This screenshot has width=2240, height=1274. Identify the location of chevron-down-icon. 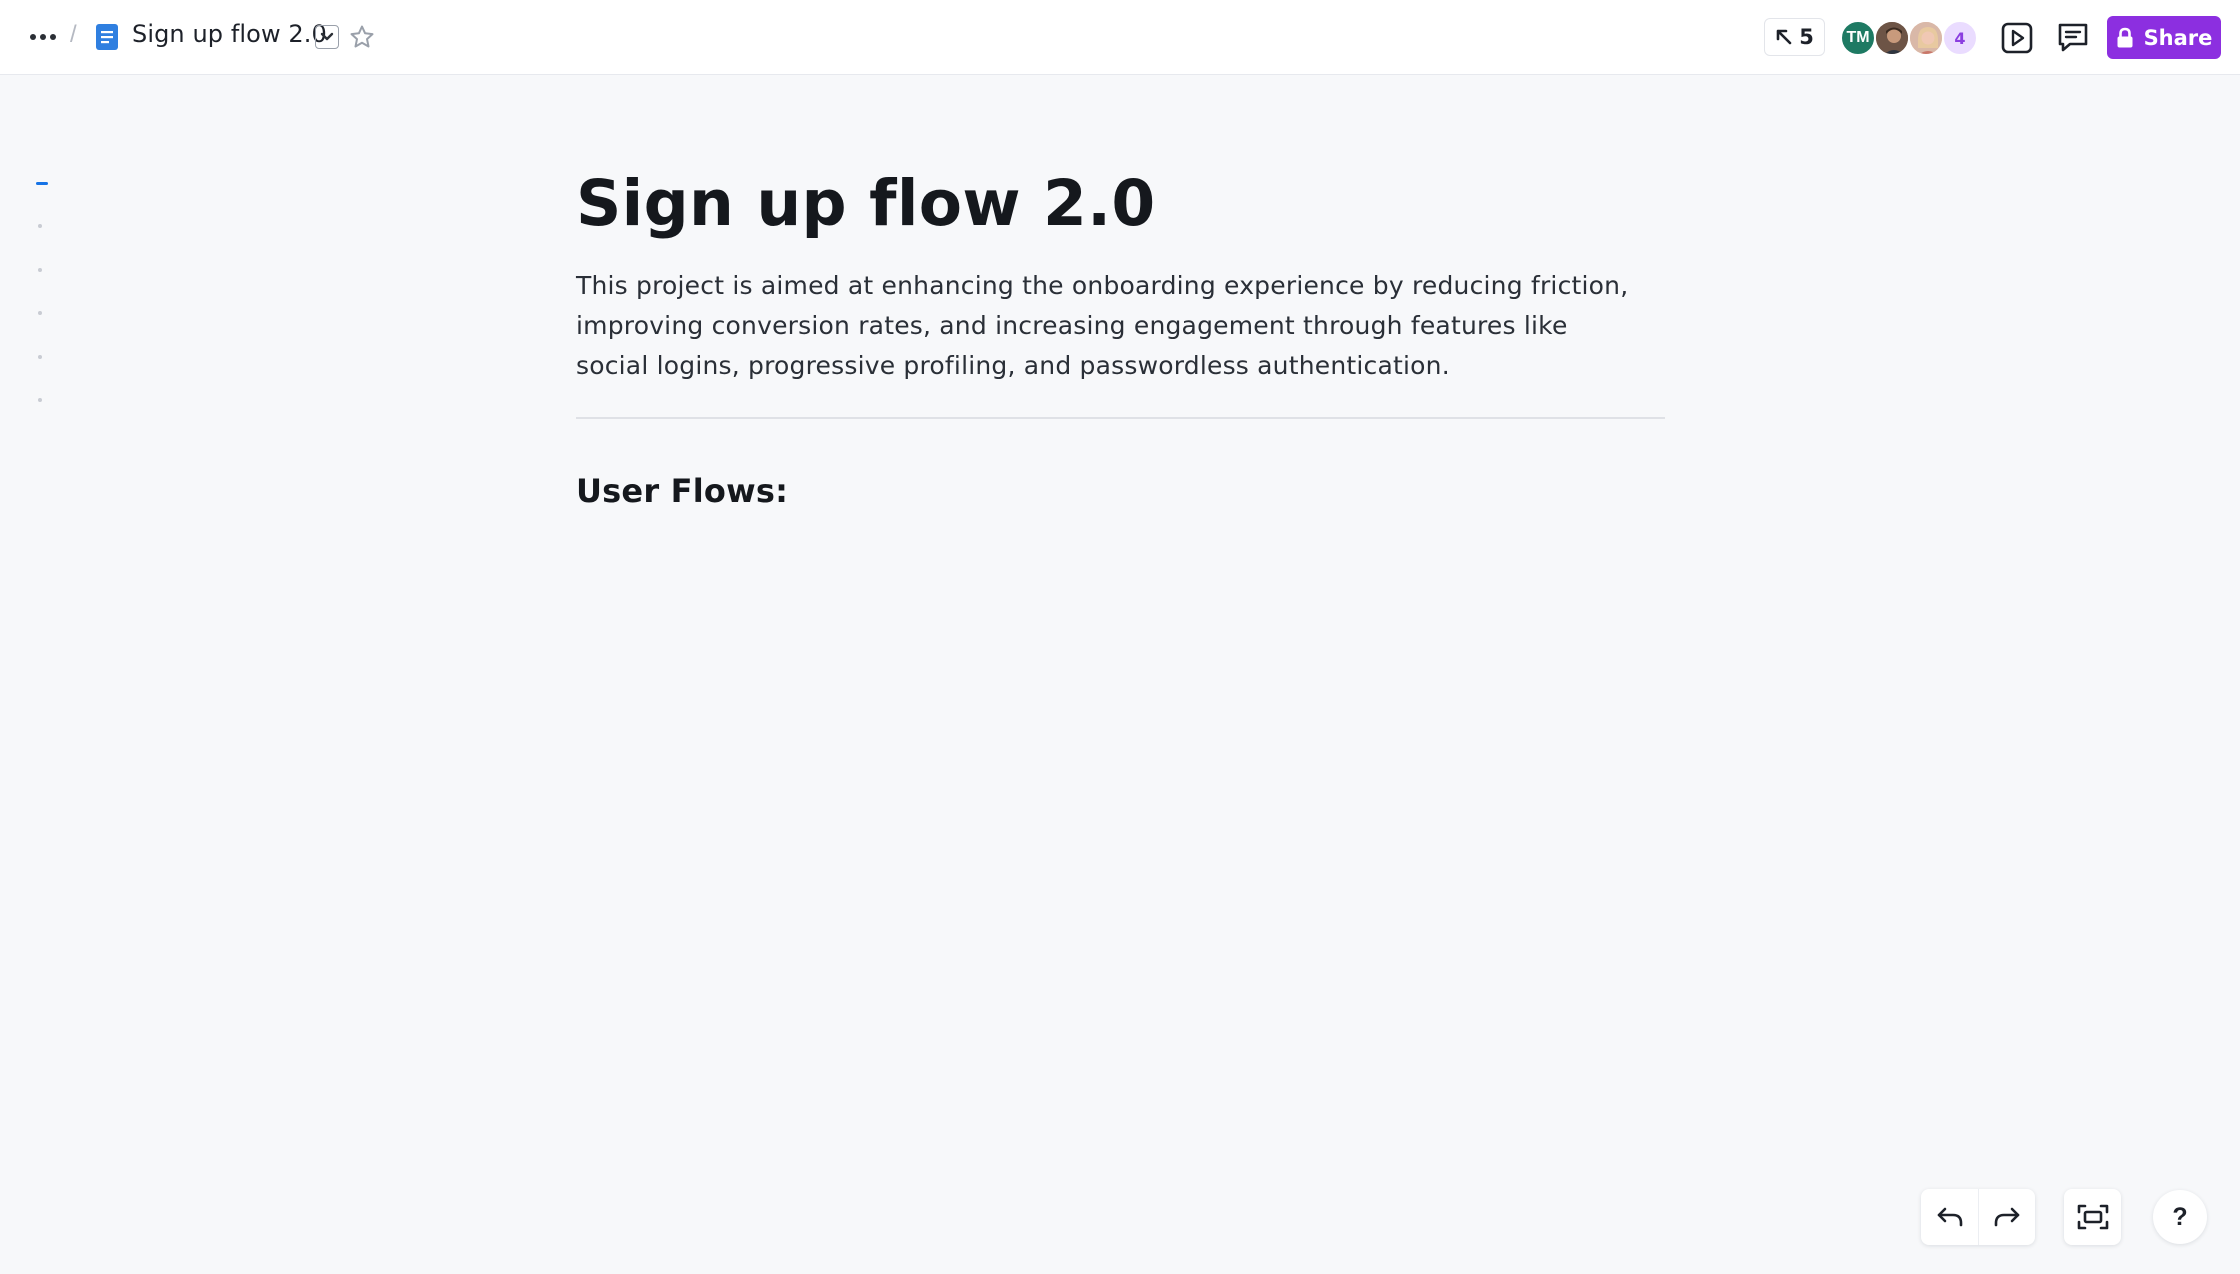
(327, 37).